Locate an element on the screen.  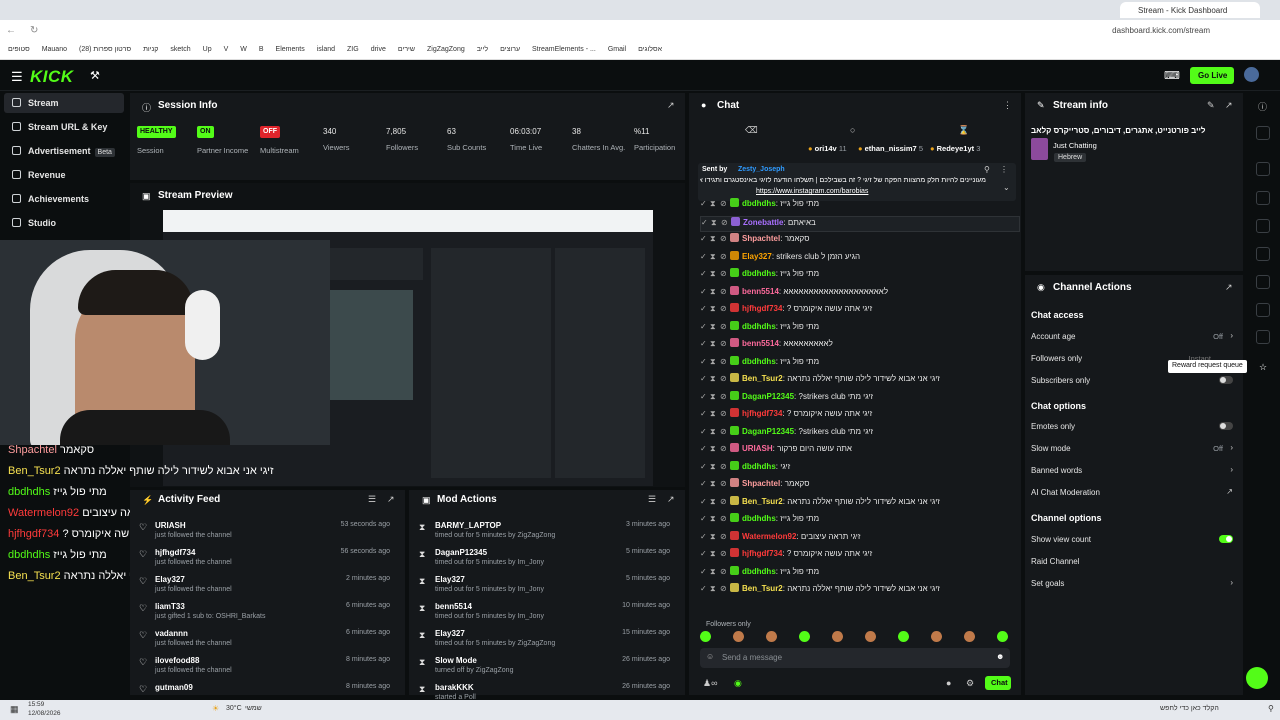
emotes-only-row: Emotes only is located at coordinates (1136, 426).